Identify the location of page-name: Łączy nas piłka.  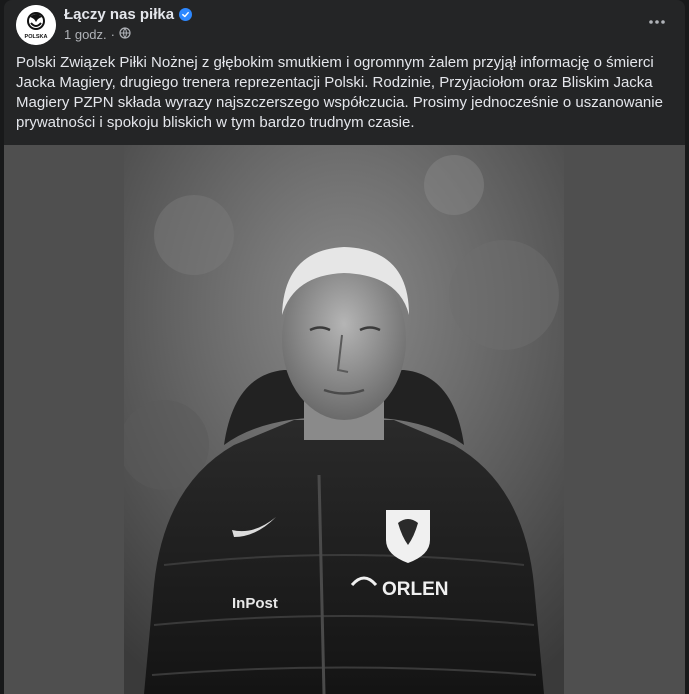
(119, 14).